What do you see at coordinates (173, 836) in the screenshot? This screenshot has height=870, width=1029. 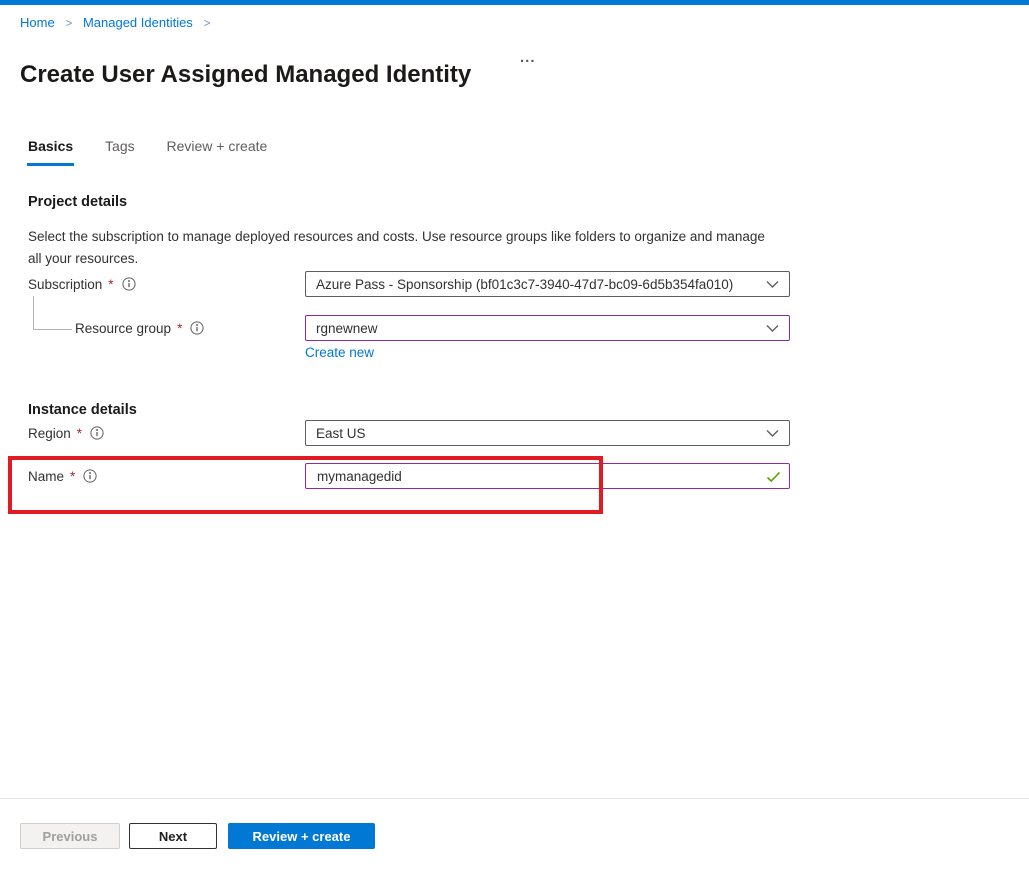 I see `next-button: Next` at bounding box center [173, 836].